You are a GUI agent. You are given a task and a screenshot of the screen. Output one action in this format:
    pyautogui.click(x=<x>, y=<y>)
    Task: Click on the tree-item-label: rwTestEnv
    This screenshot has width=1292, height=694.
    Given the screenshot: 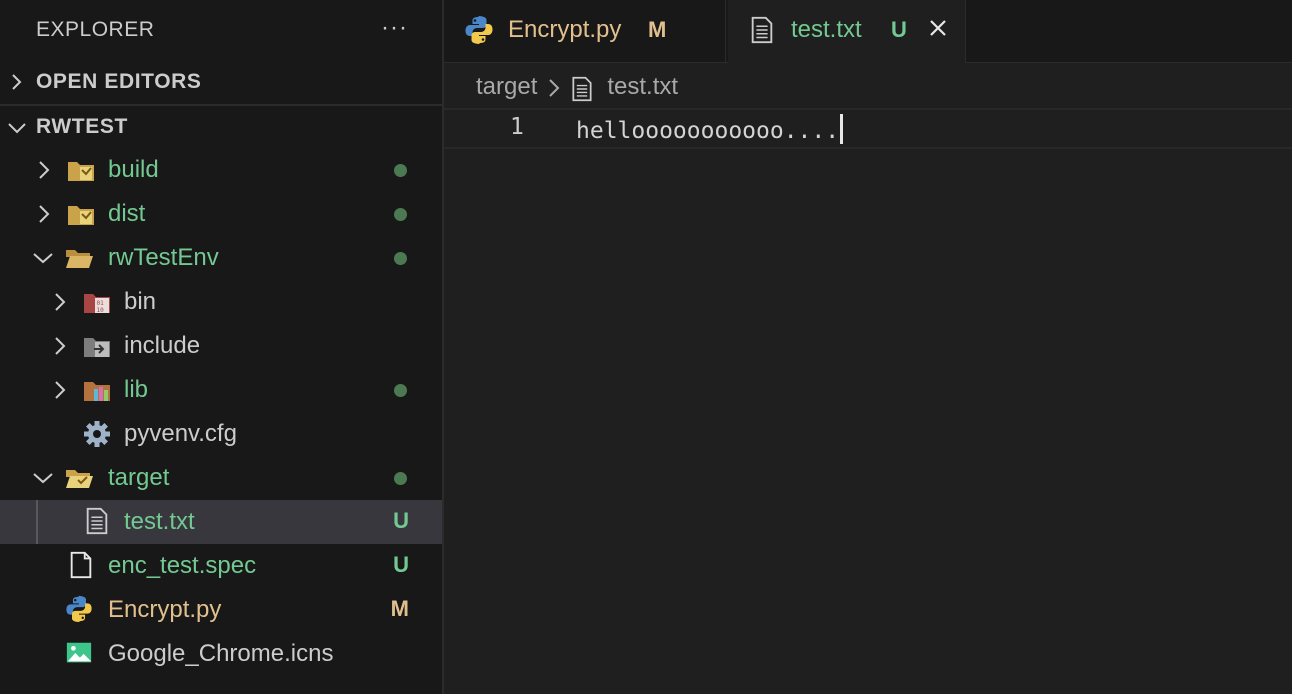 What is the action you would take?
    pyautogui.click(x=163, y=257)
    